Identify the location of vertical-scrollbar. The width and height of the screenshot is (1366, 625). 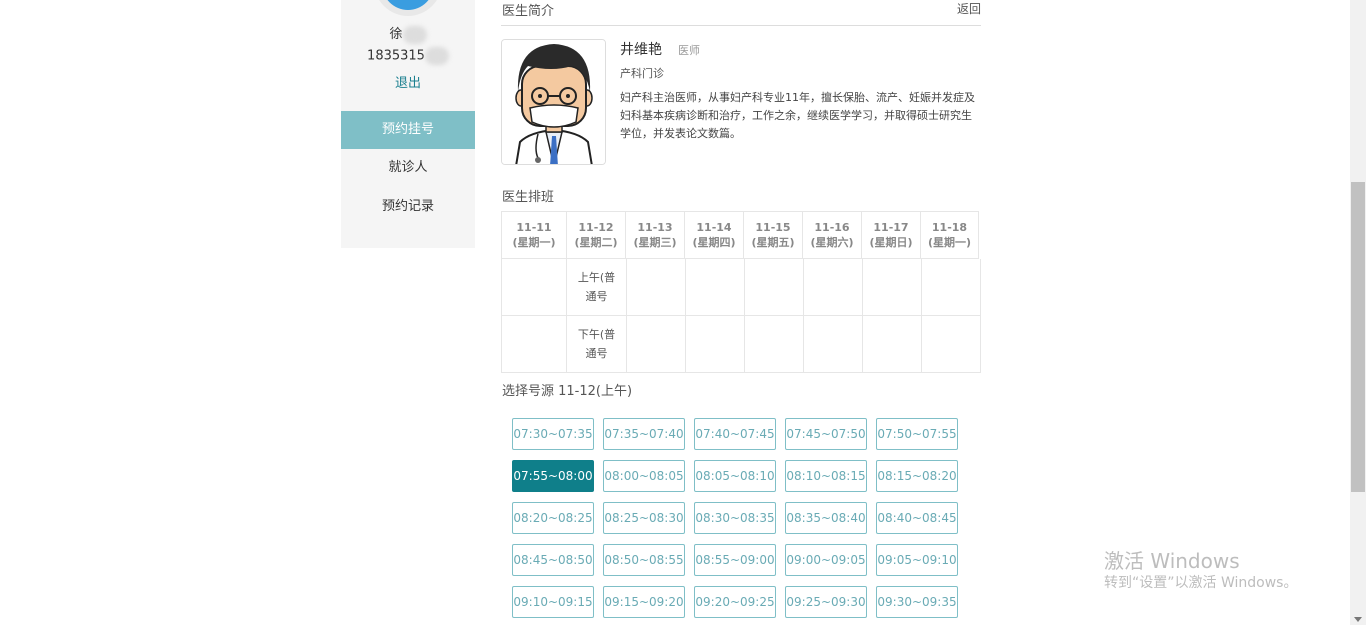
(1358, 312).